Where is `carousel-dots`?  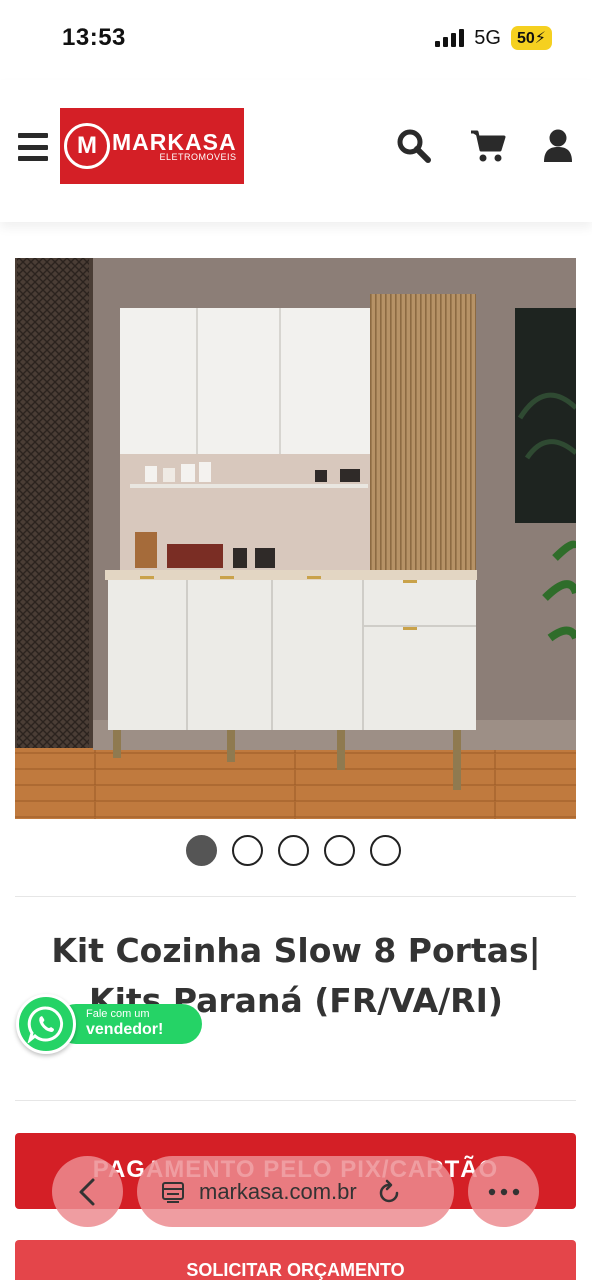
carousel-dots is located at coordinates (293, 850).